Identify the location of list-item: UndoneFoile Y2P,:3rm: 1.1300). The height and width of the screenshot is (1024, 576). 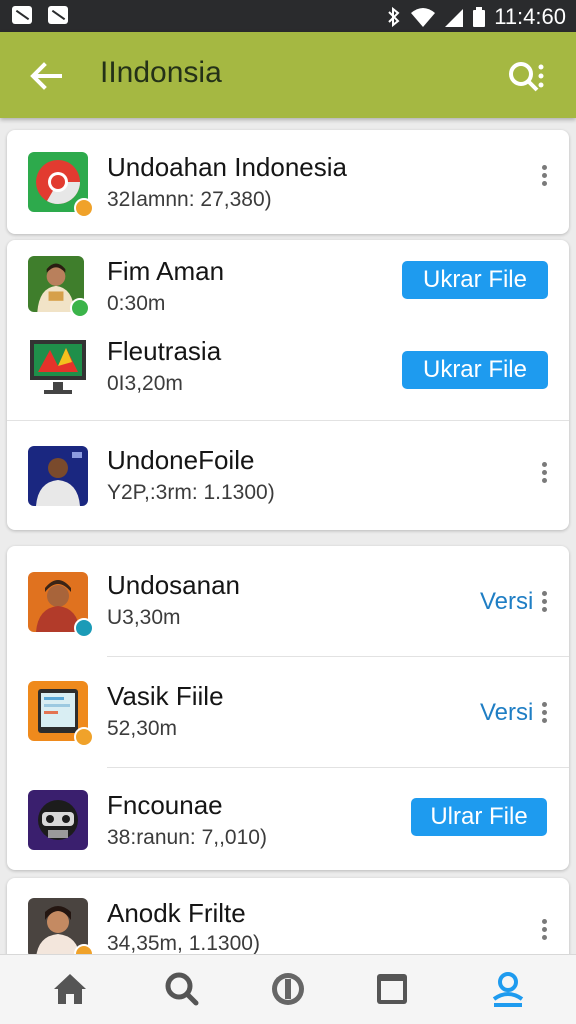
(288, 475).